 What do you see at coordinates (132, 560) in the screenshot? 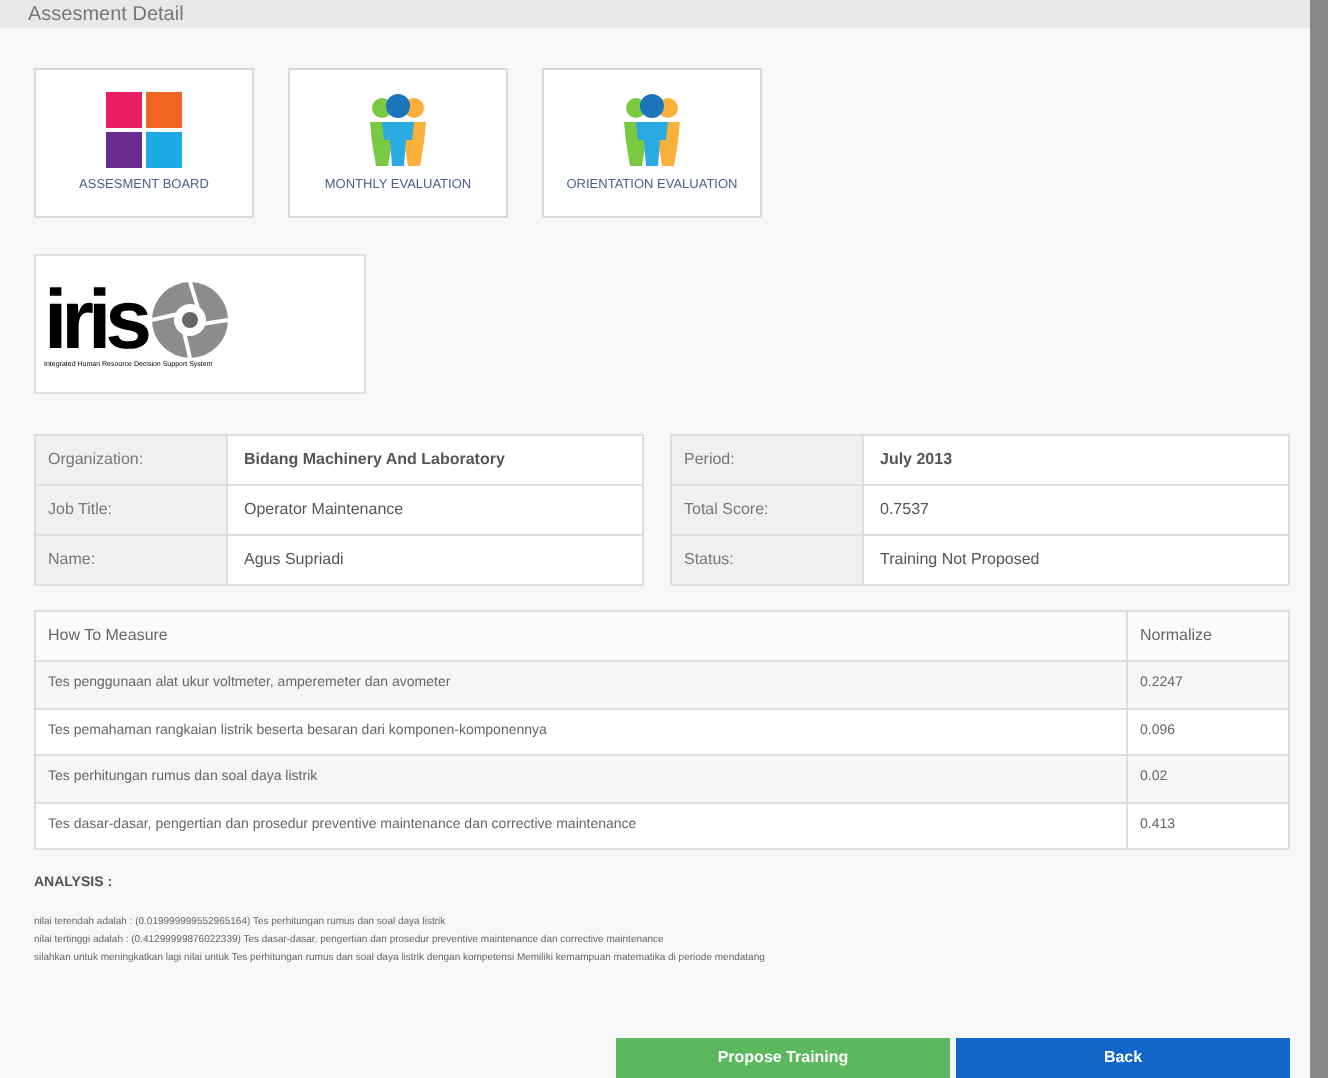
I see `field-label: Name:` at bounding box center [132, 560].